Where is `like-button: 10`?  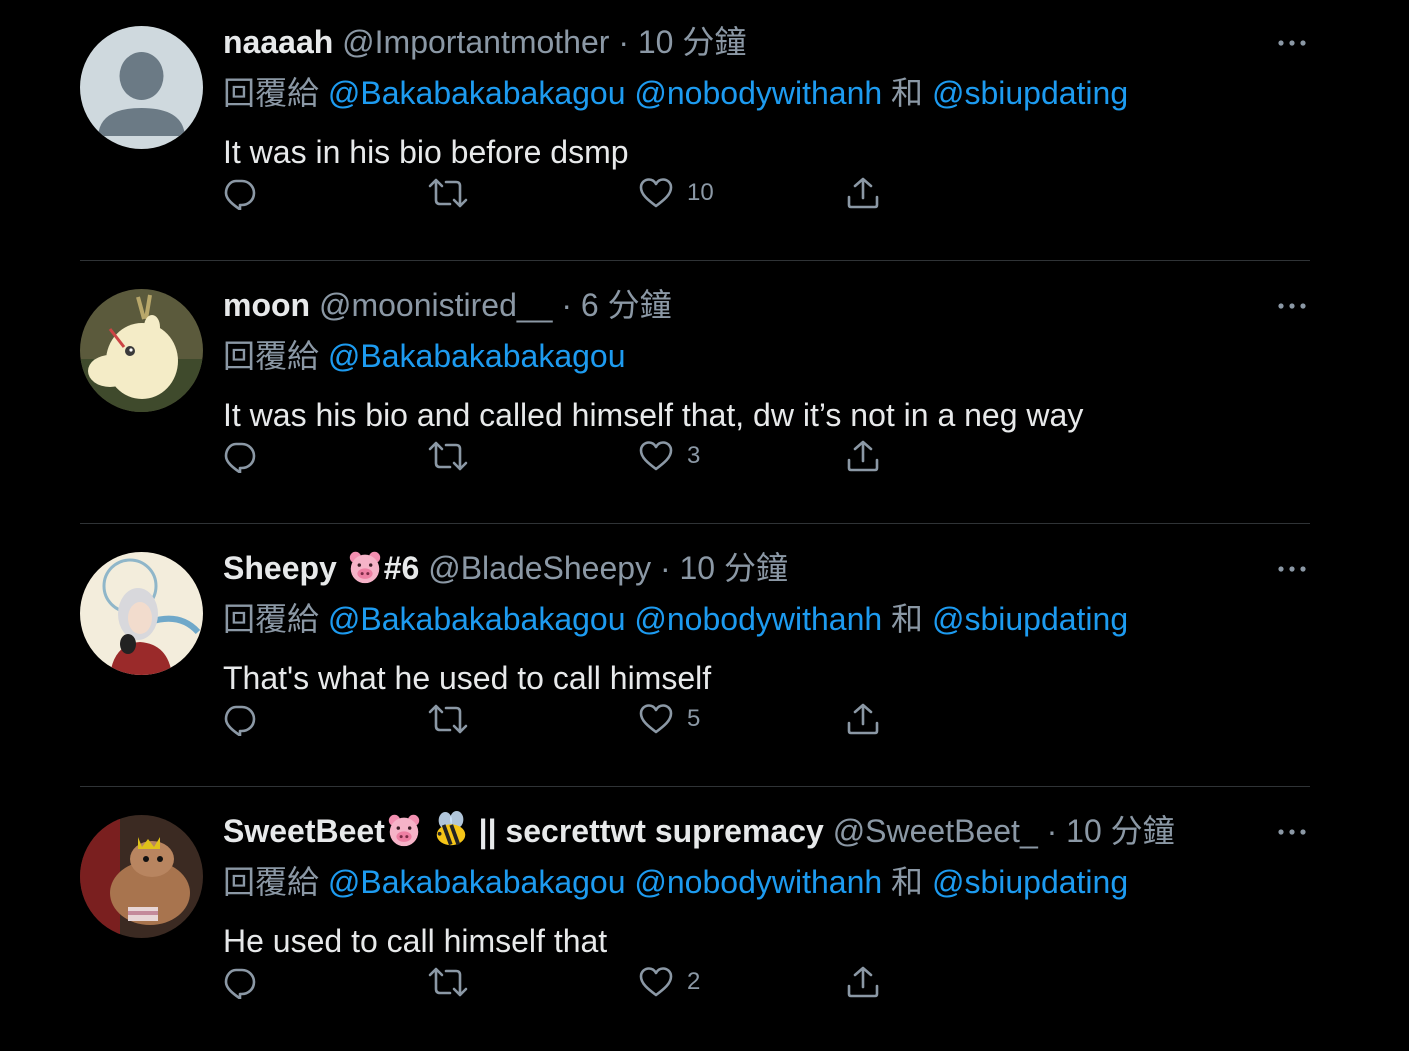 like-button: 10 is located at coordinates (676, 193).